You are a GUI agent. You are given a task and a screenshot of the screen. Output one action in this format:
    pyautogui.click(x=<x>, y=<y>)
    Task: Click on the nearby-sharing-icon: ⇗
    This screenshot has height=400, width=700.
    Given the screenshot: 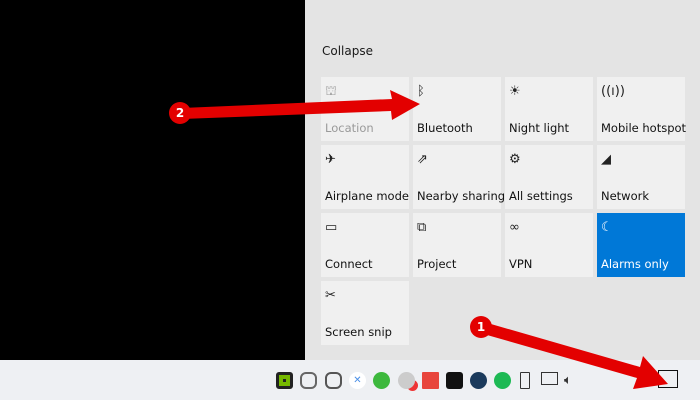 What is the action you would take?
    pyautogui.click(x=422, y=159)
    